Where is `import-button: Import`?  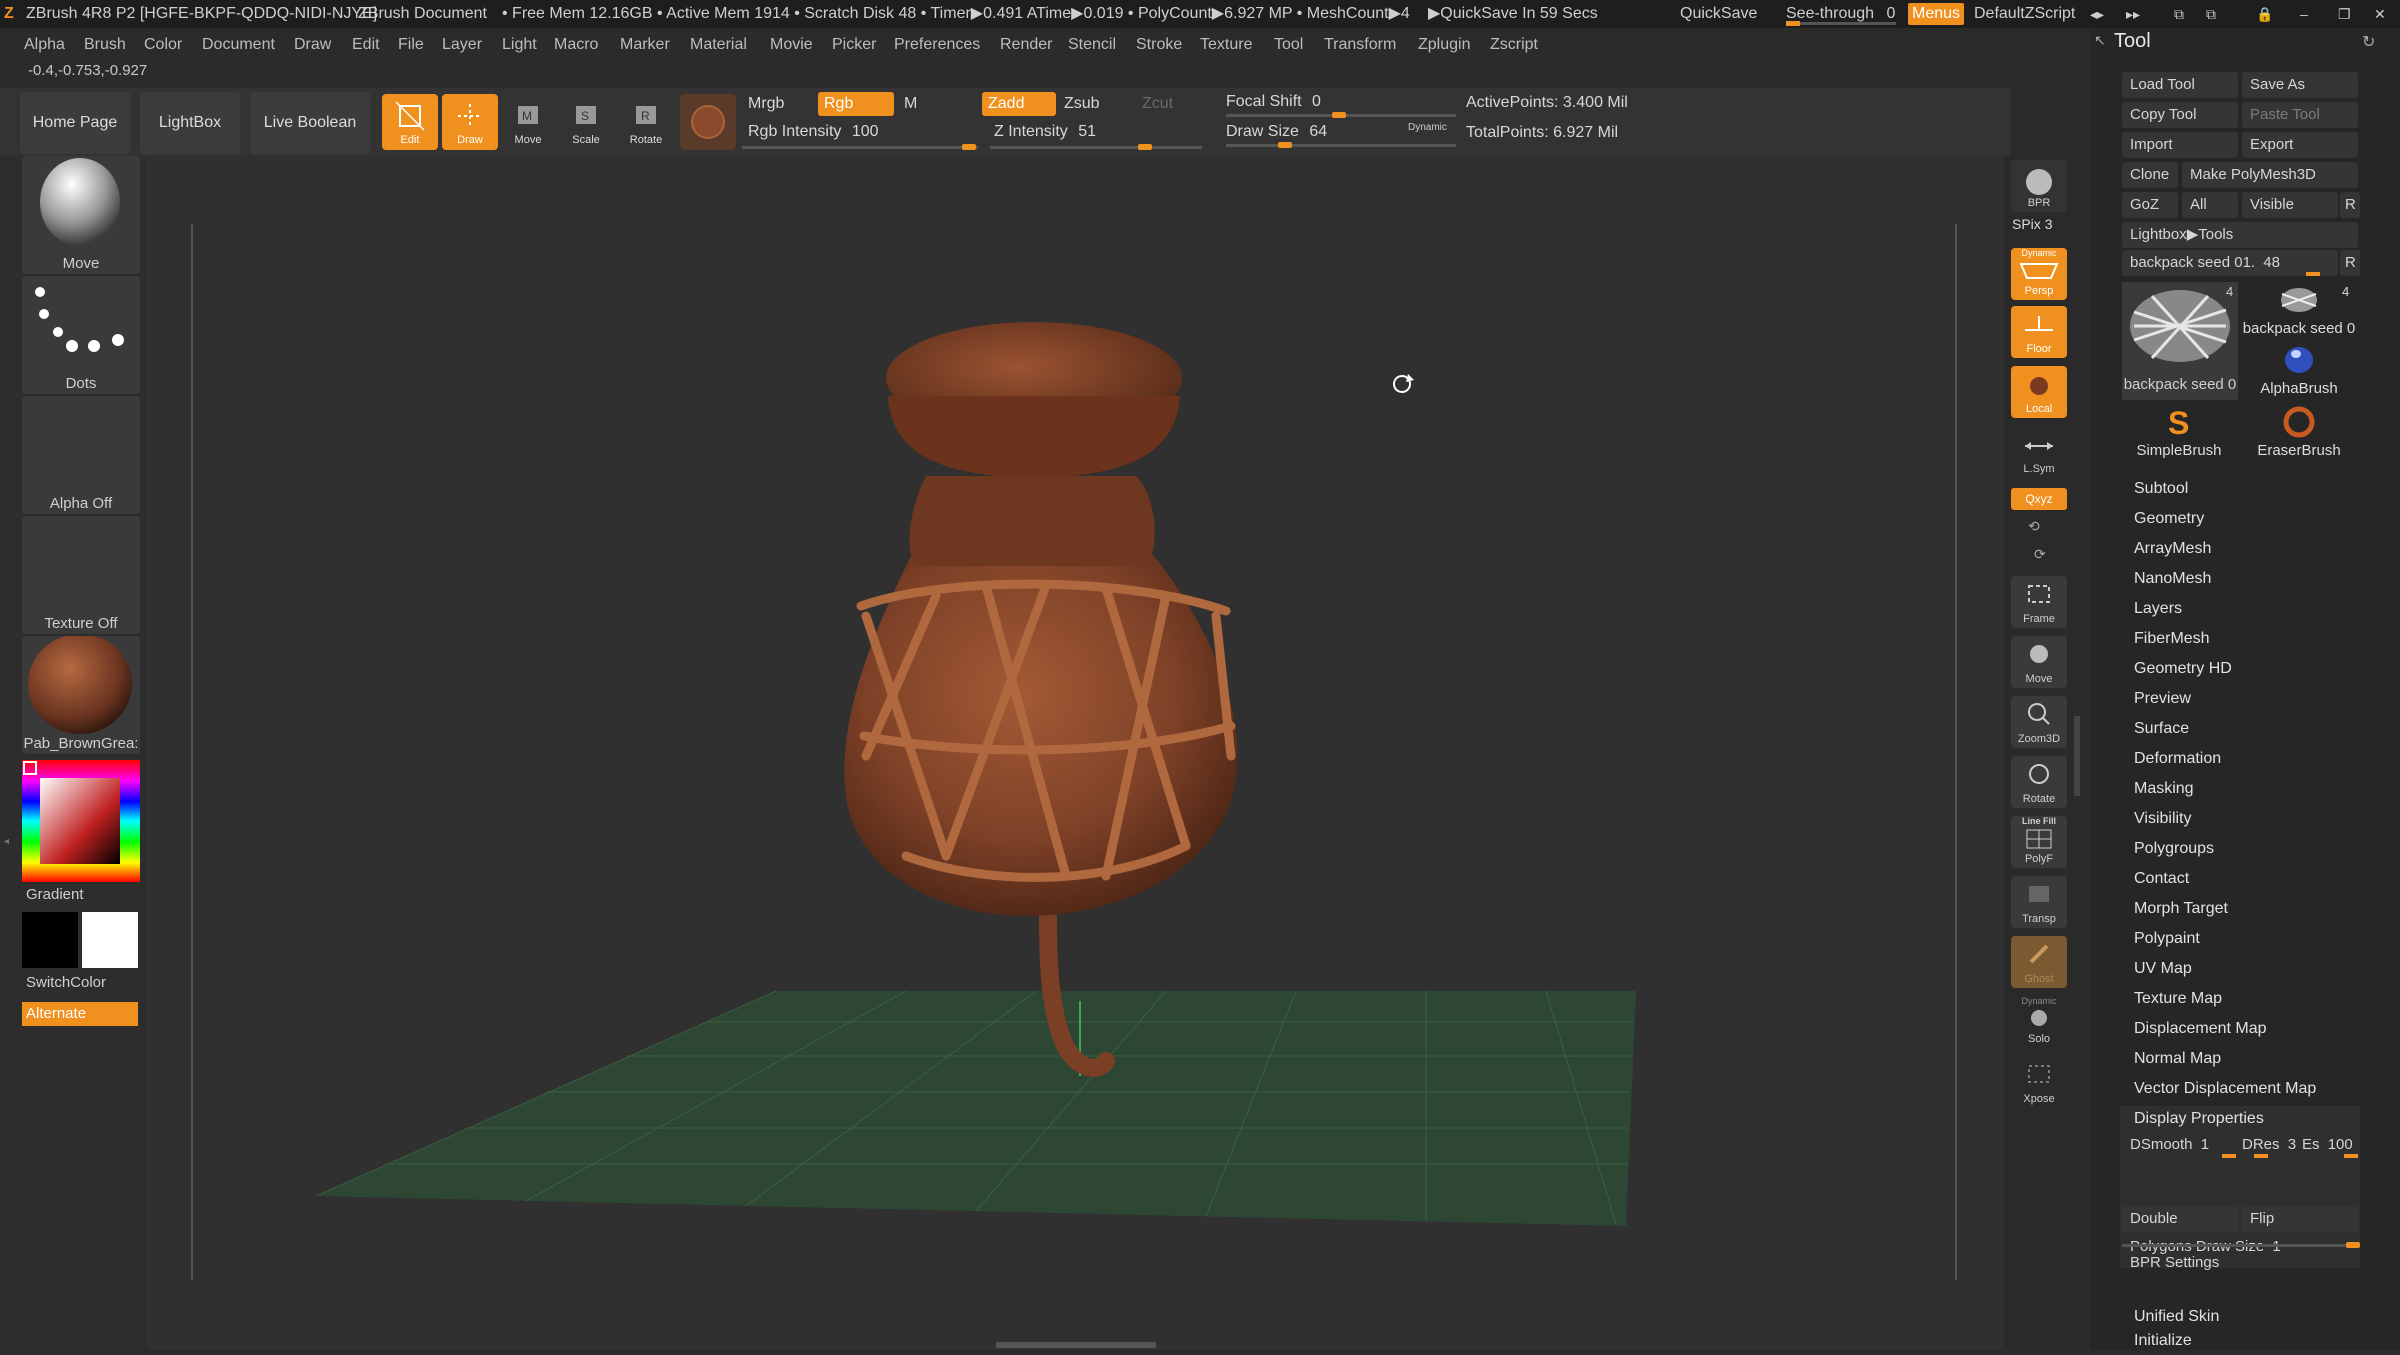 import-button: Import is located at coordinates (2180, 145).